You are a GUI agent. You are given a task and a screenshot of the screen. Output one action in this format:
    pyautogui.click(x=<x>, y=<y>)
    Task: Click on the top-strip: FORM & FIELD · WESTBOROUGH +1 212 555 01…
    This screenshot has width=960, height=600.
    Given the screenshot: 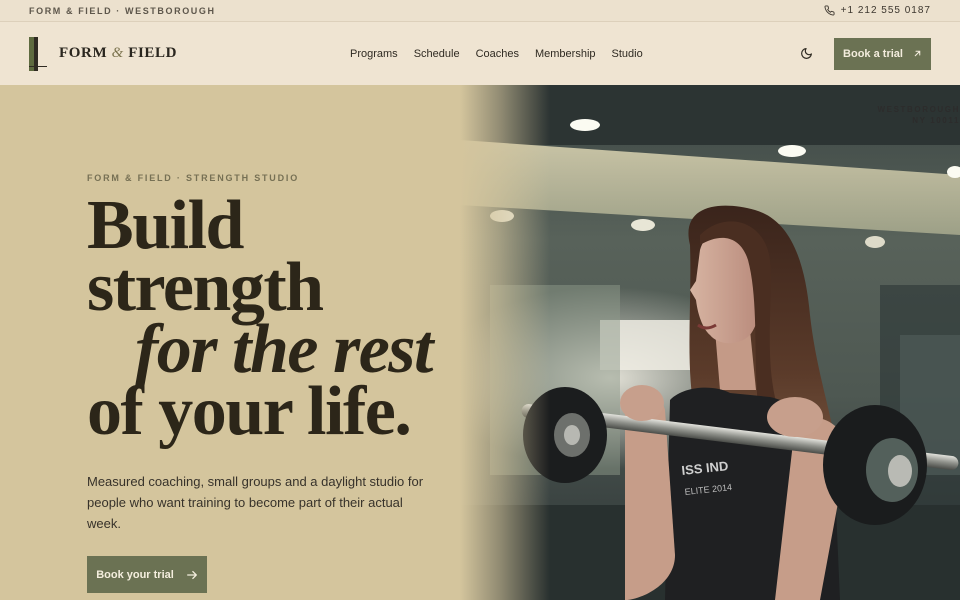 What is the action you would take?
    pyautogui.click(x=480, y=11)
    